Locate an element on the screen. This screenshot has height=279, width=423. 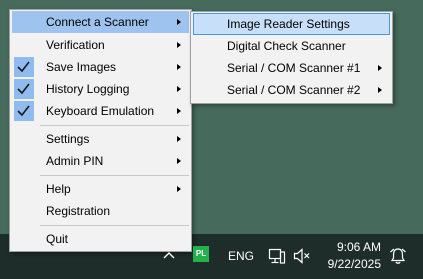
menu-item-verification: Verification is located at coordinates (100, 45).